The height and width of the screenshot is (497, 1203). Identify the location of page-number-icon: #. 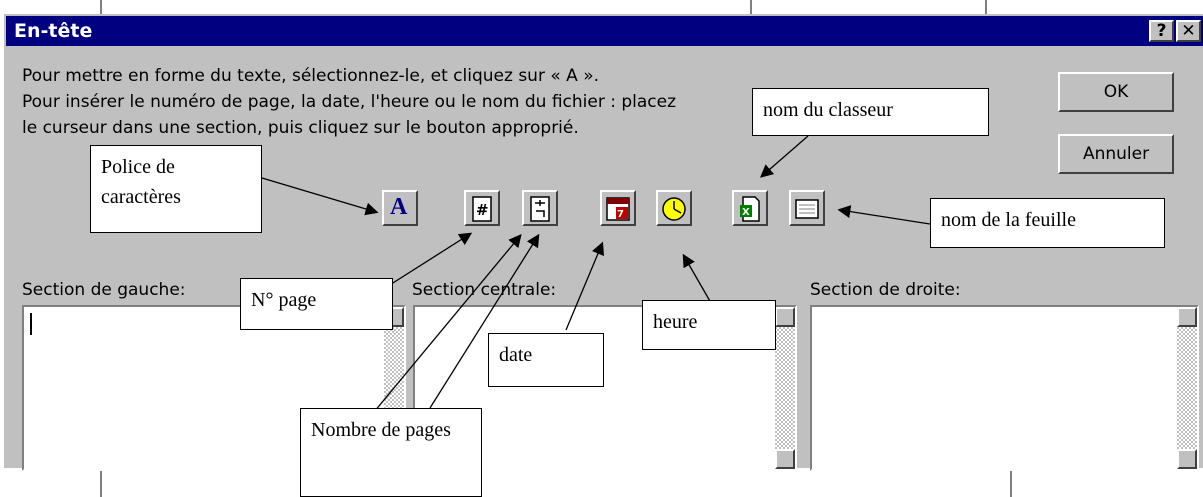
(482, 209).